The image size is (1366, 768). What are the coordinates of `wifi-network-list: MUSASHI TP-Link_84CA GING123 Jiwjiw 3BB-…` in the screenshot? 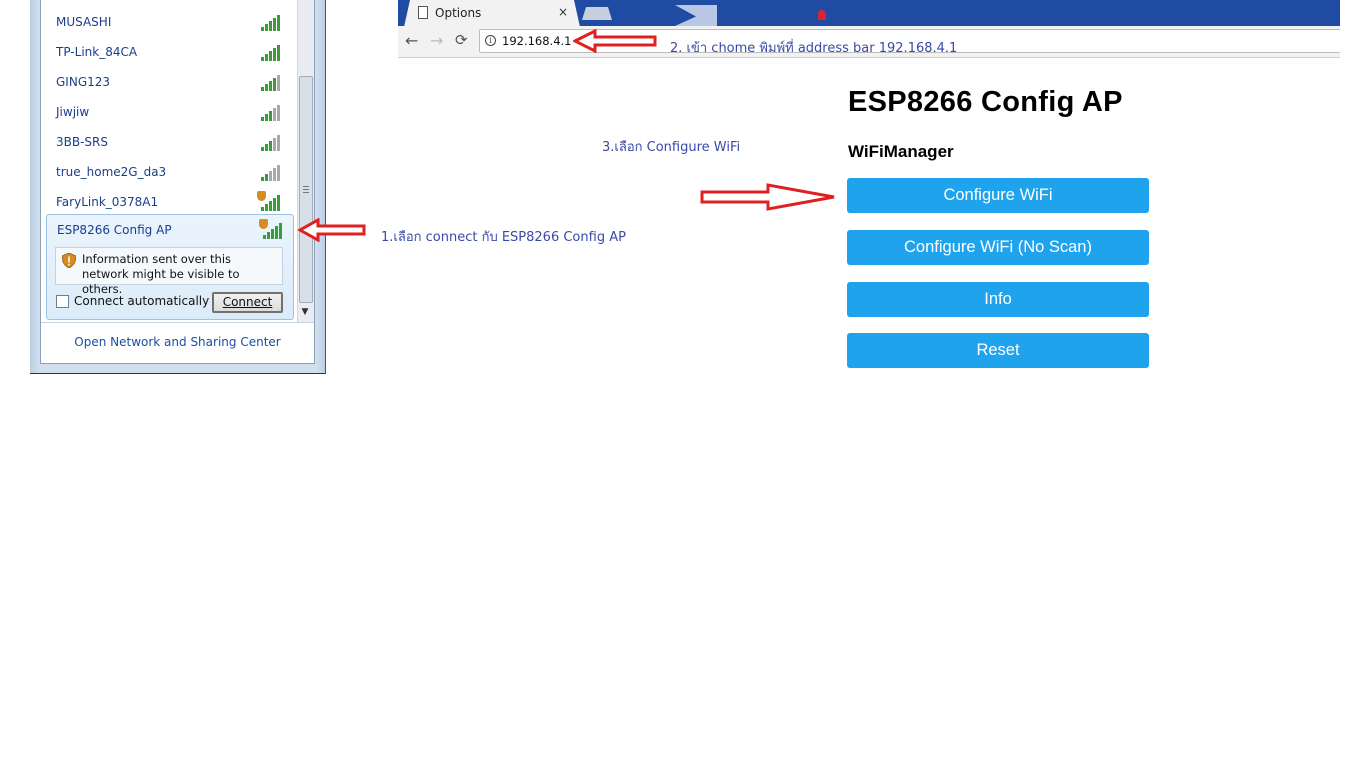 It's located at (177, 182).